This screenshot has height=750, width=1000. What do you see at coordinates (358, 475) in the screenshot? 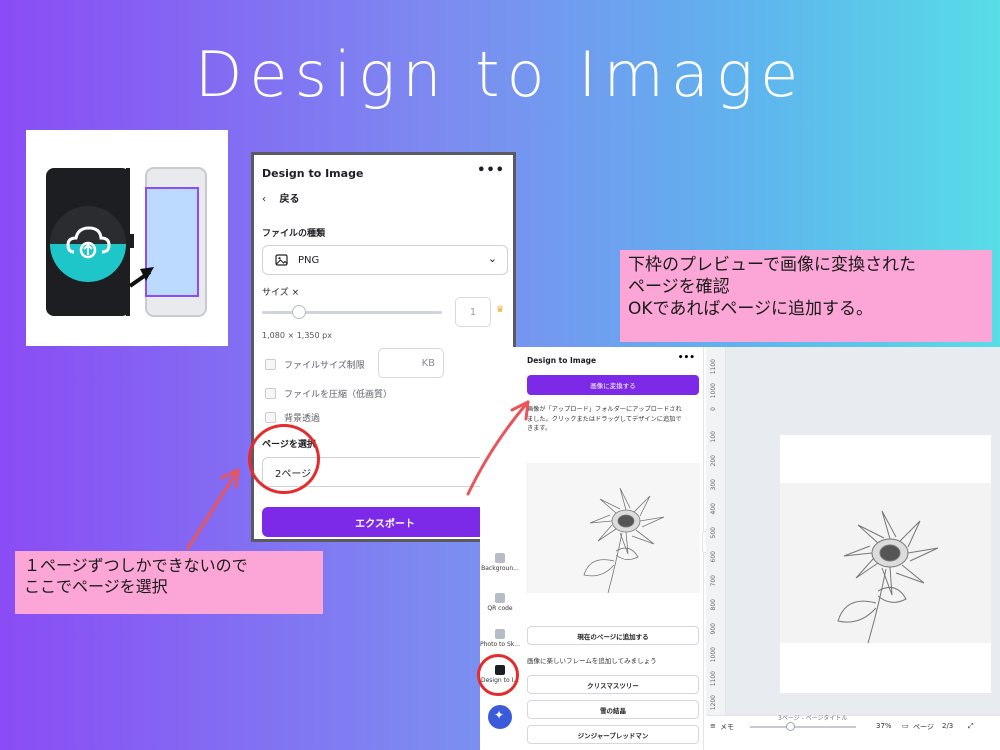
I see `annotation-arrows` at bounding box center [358, 475].